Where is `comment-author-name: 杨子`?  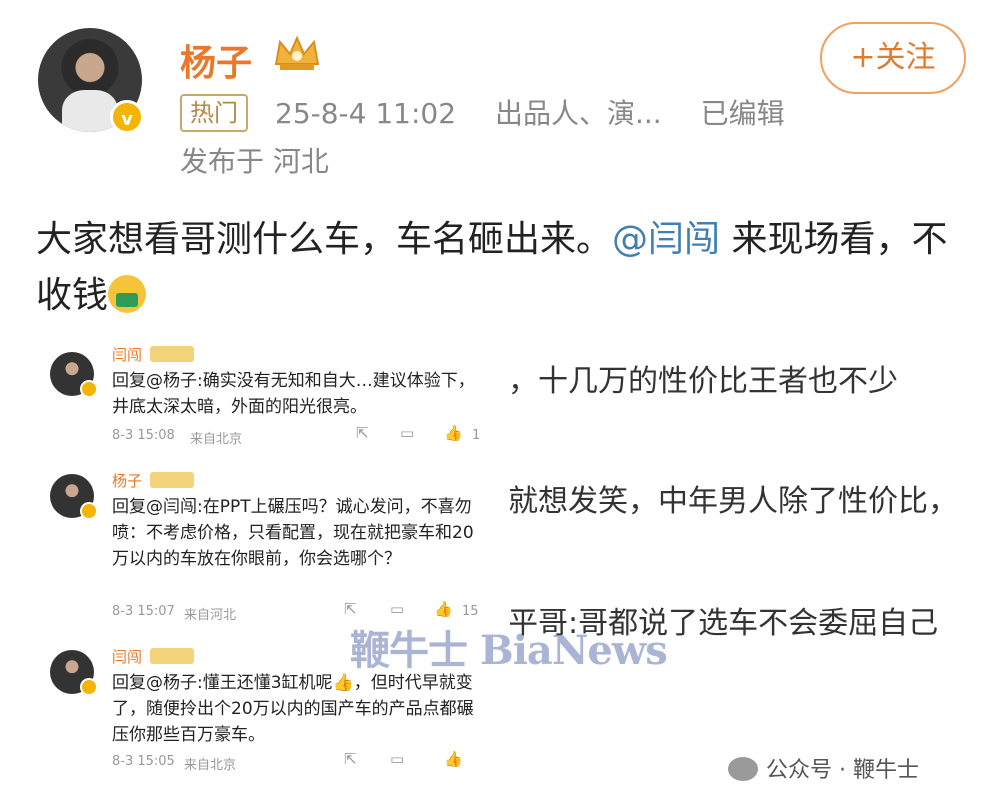 comment-author-name: 杨子 is located at coordinates (127, 480).